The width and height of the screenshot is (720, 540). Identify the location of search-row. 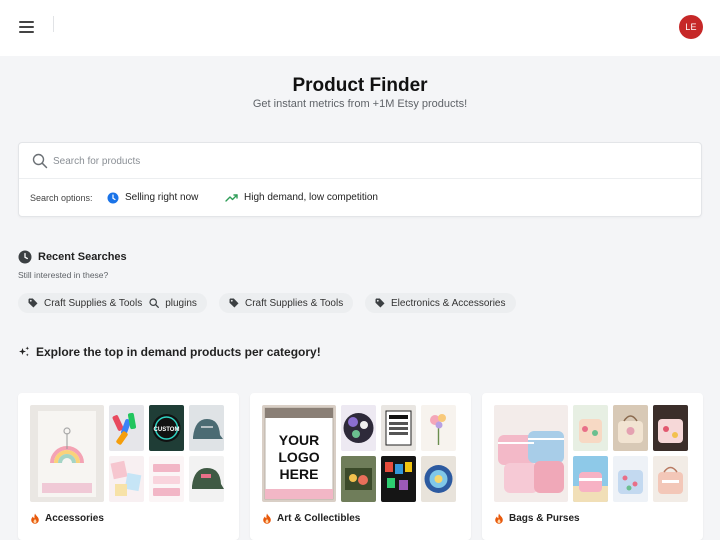
(360, 161).